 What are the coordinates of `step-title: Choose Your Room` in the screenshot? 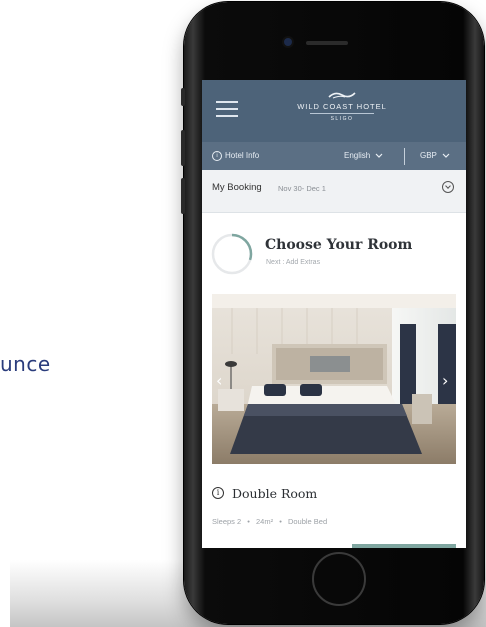 It's located at (339, 245).